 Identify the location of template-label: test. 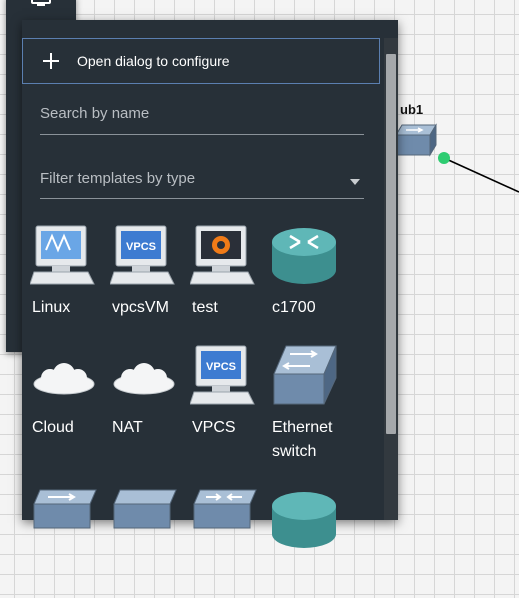
(205, 307).